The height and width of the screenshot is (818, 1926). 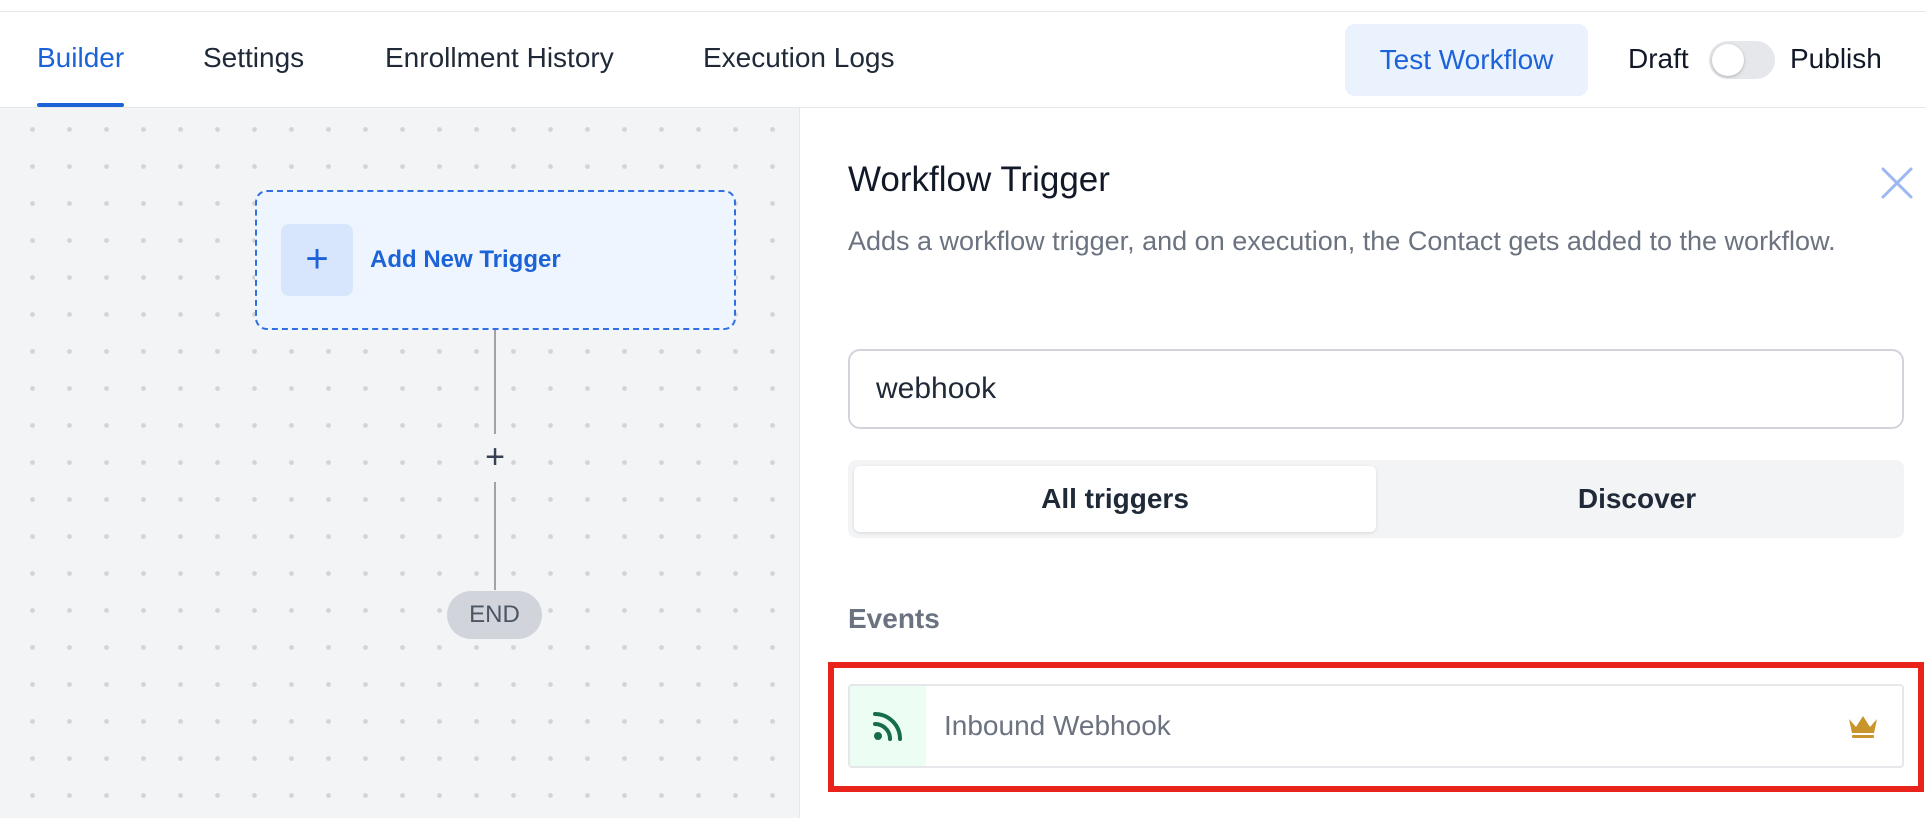 I want to click on segment-discover: Discover, so click(x=1637, y=499).